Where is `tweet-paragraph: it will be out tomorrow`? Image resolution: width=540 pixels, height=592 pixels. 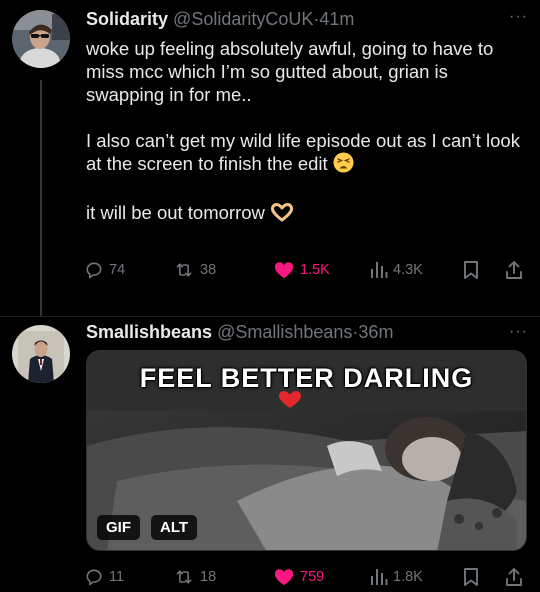
tweet-paragraph: it will be out tomorrow is located at coordinates (306, 214).